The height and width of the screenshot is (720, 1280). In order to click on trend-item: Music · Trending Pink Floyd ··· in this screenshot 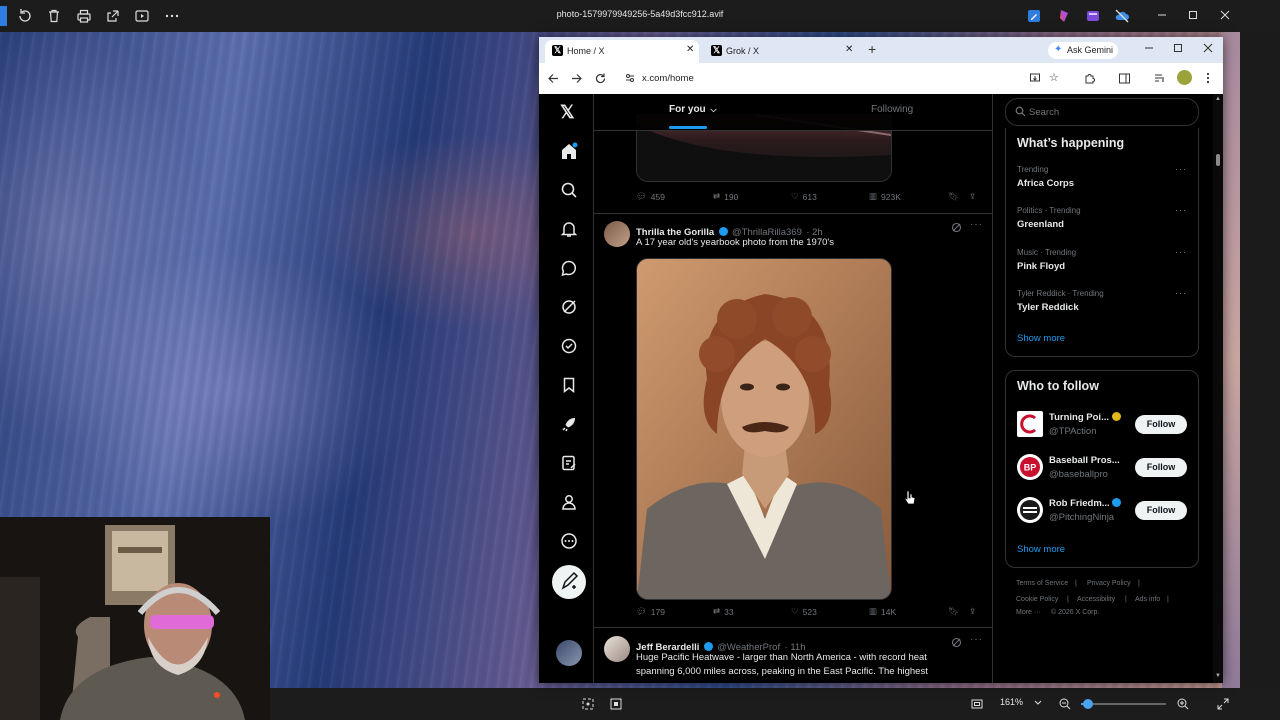, I will do `click(1102, 267)`.